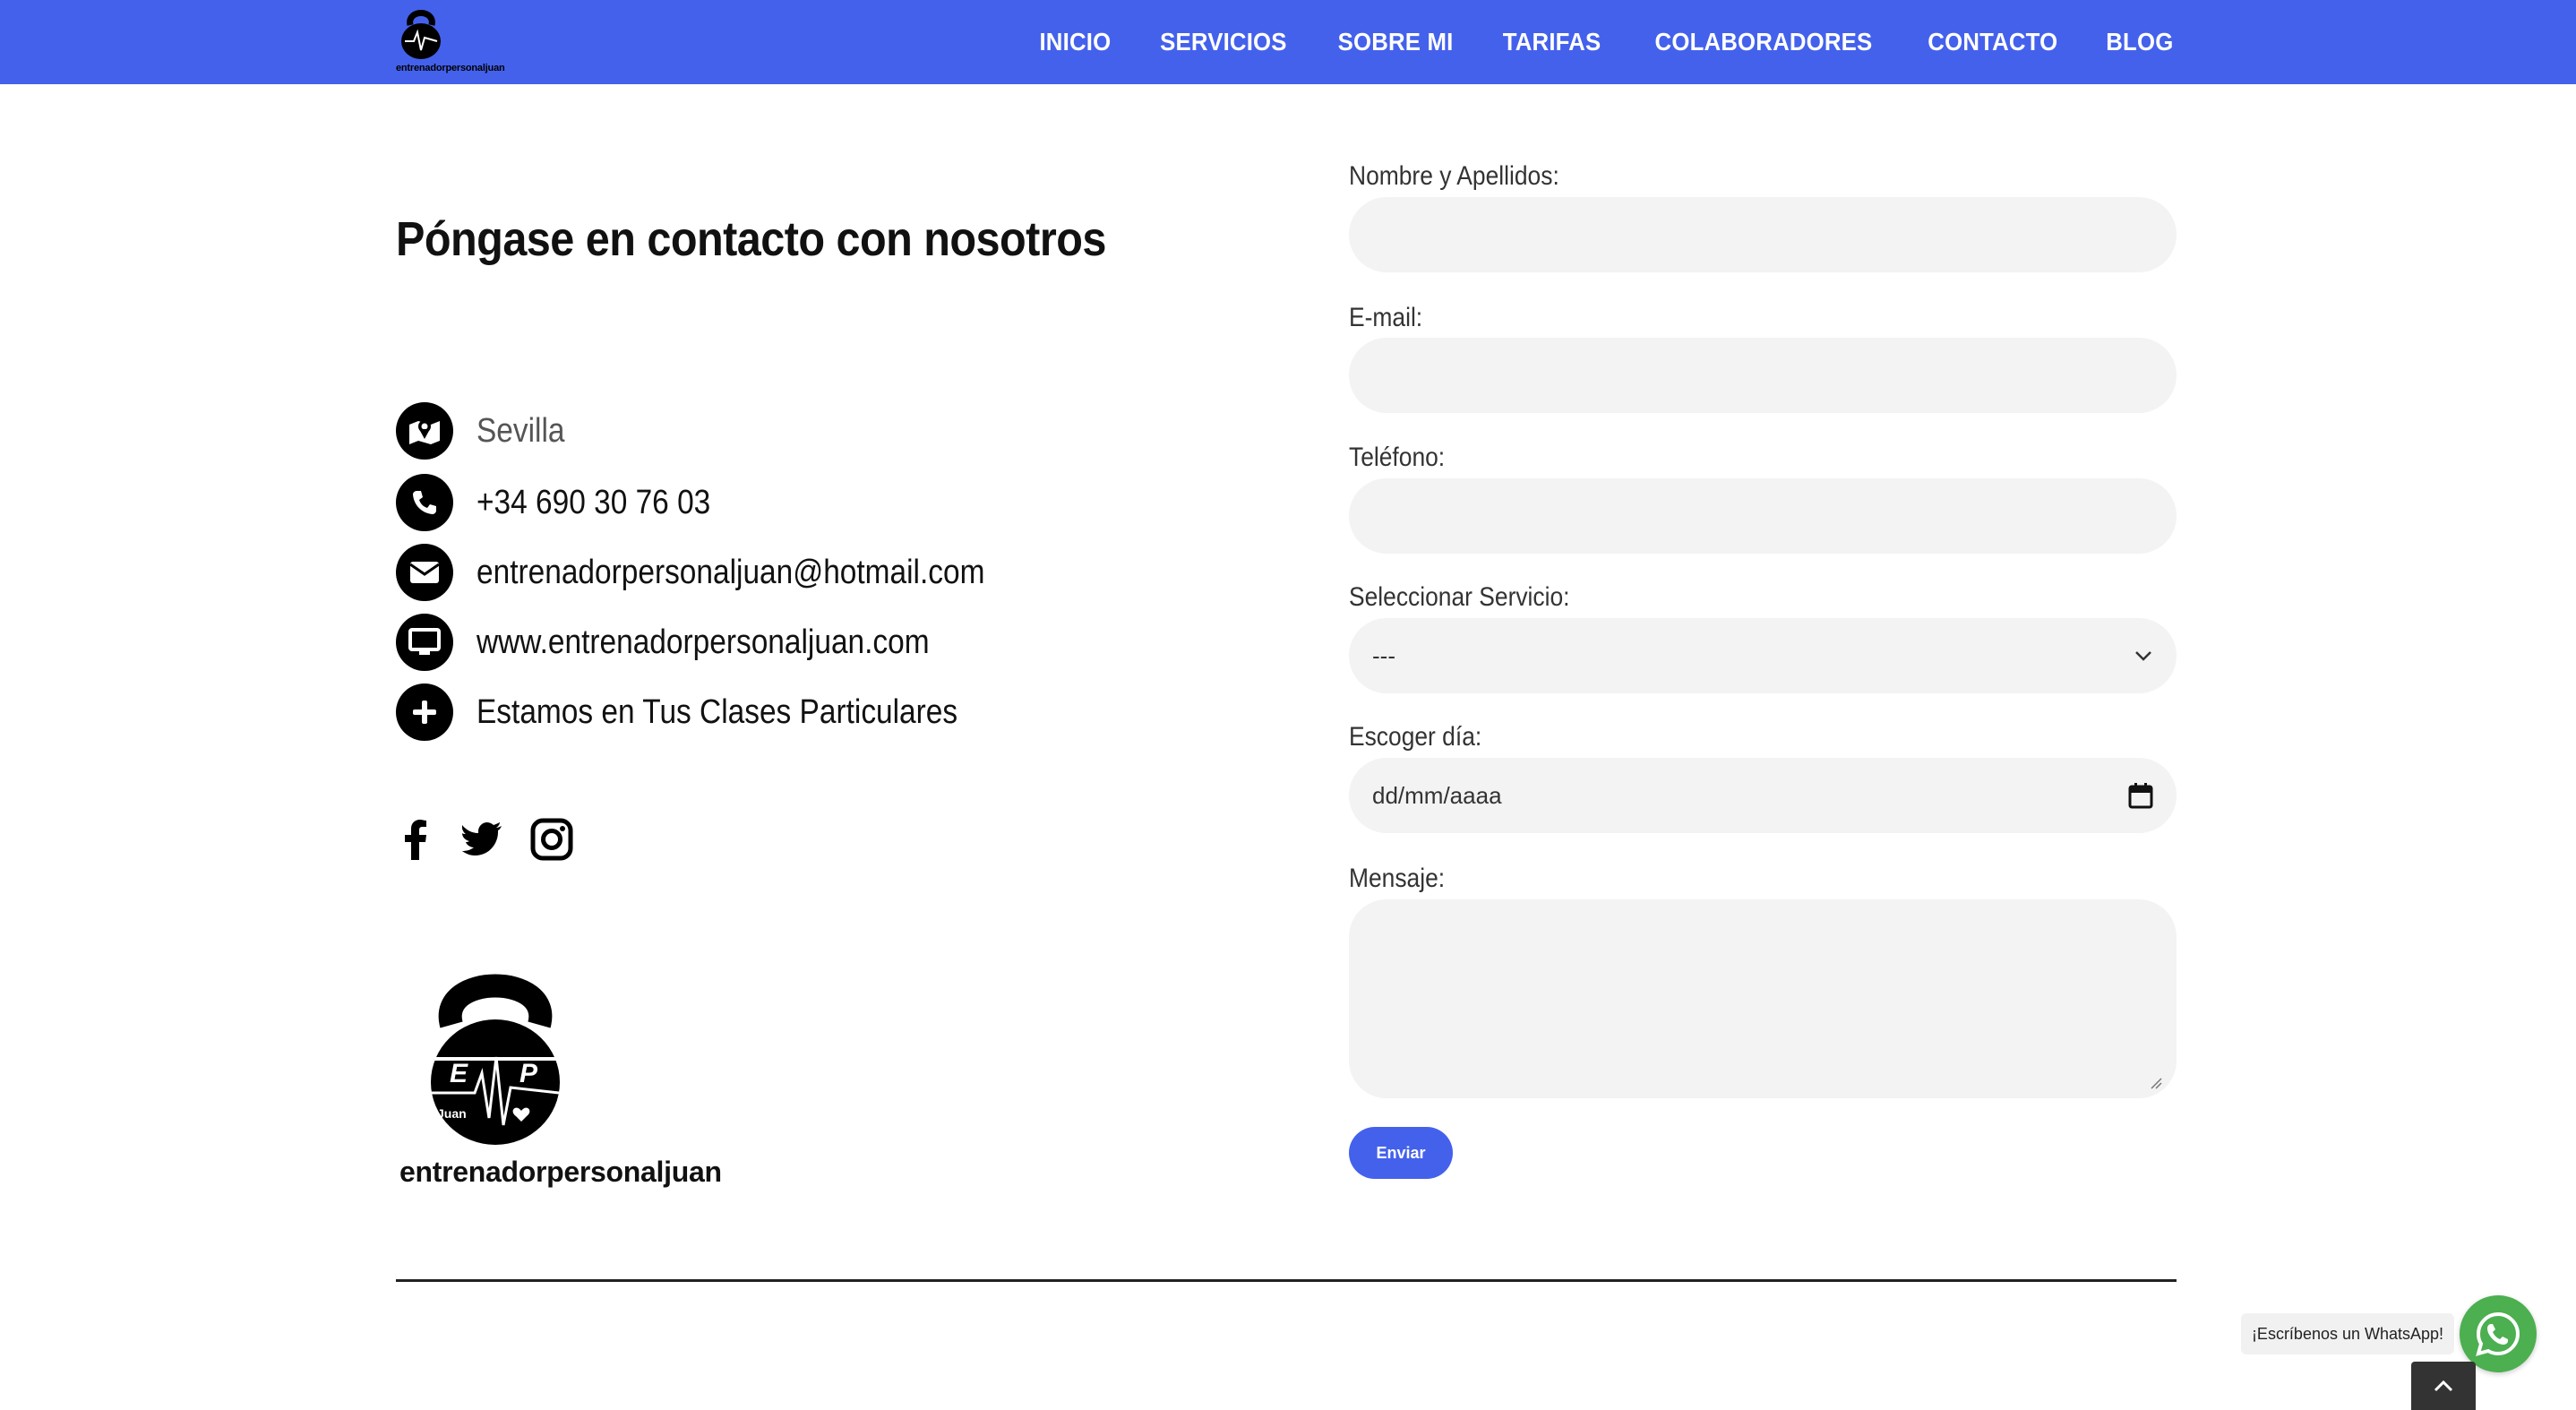 This screenshot has width=2576, height=1410. I want to click on nav-inicio: INICIO, so click(1075, 42).